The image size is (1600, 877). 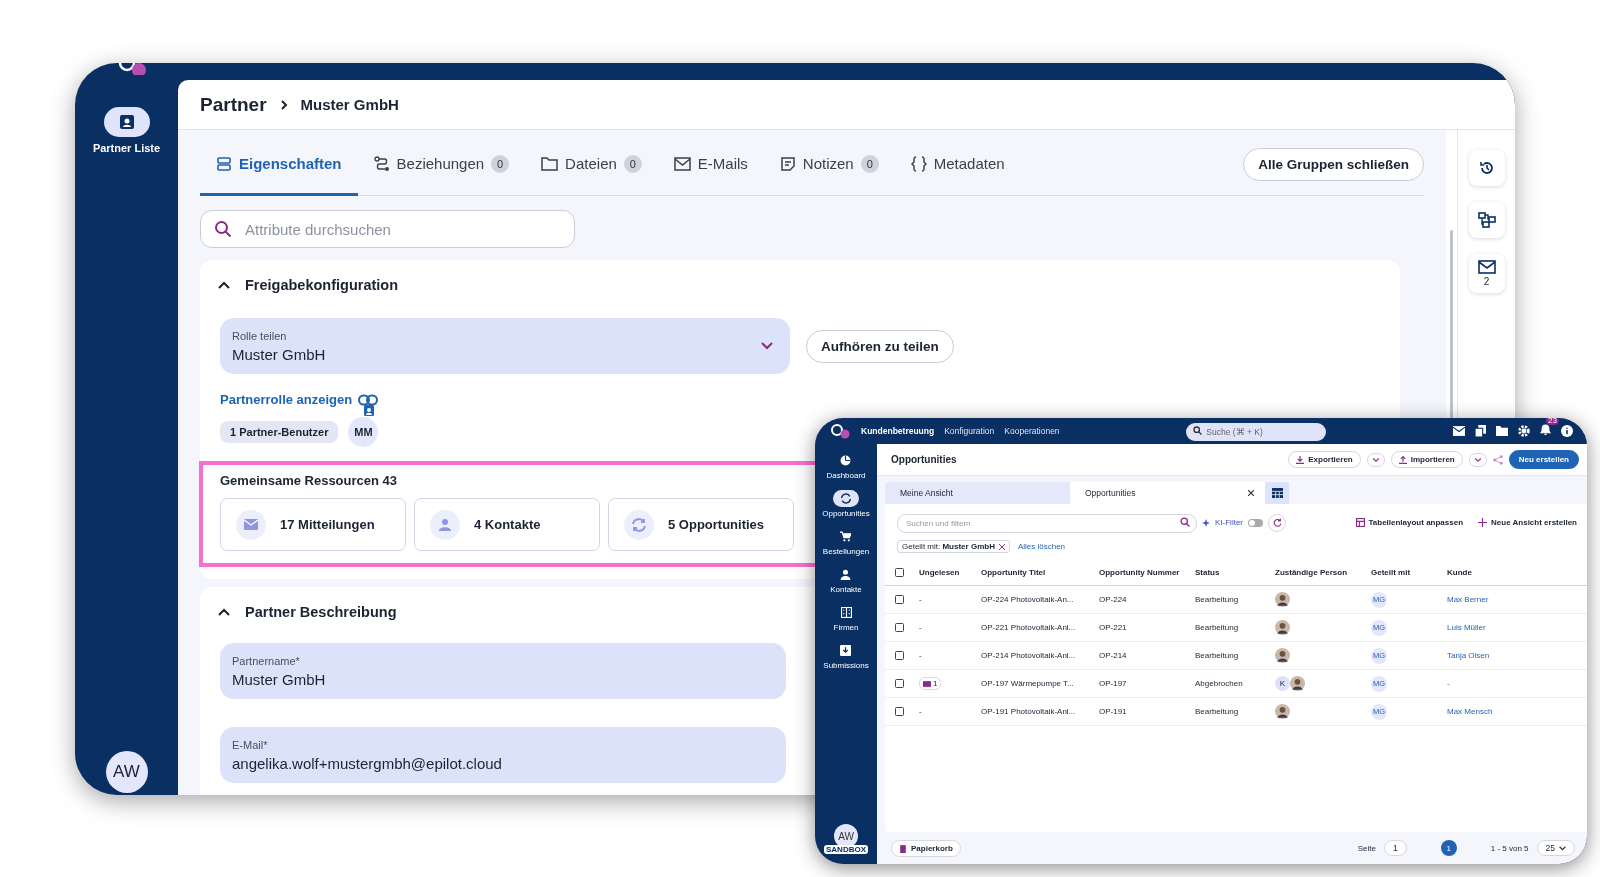 I want to click on text-field: Partnername* Muster GmbH, so click(x=503, y=671).